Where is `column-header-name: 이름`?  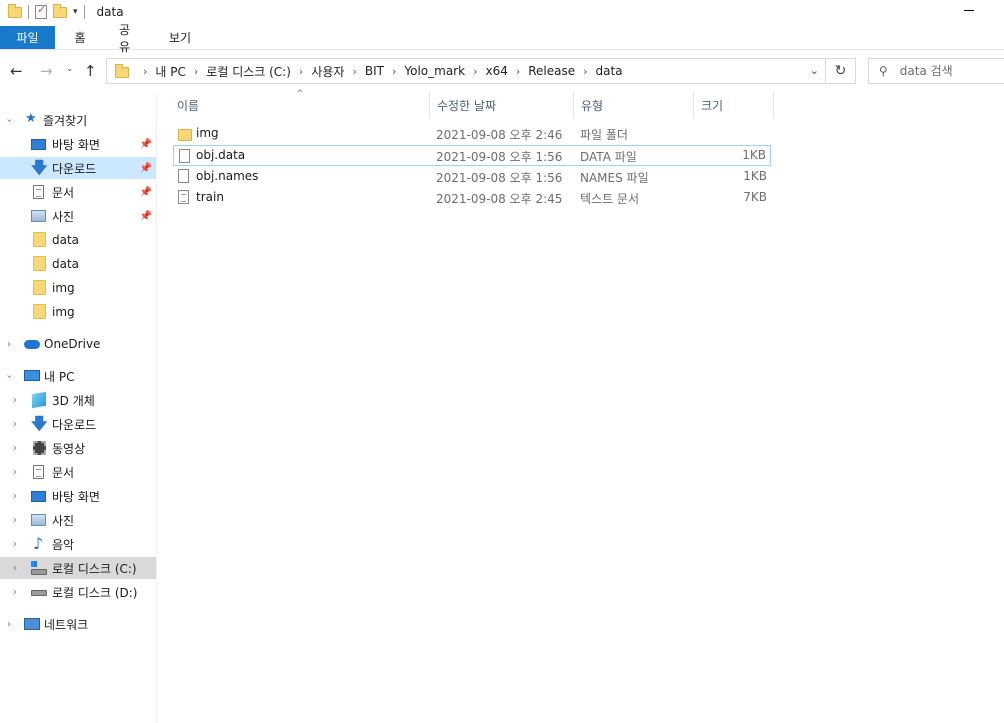
column-header-name: 이름 is located at coordinates (300, 105).